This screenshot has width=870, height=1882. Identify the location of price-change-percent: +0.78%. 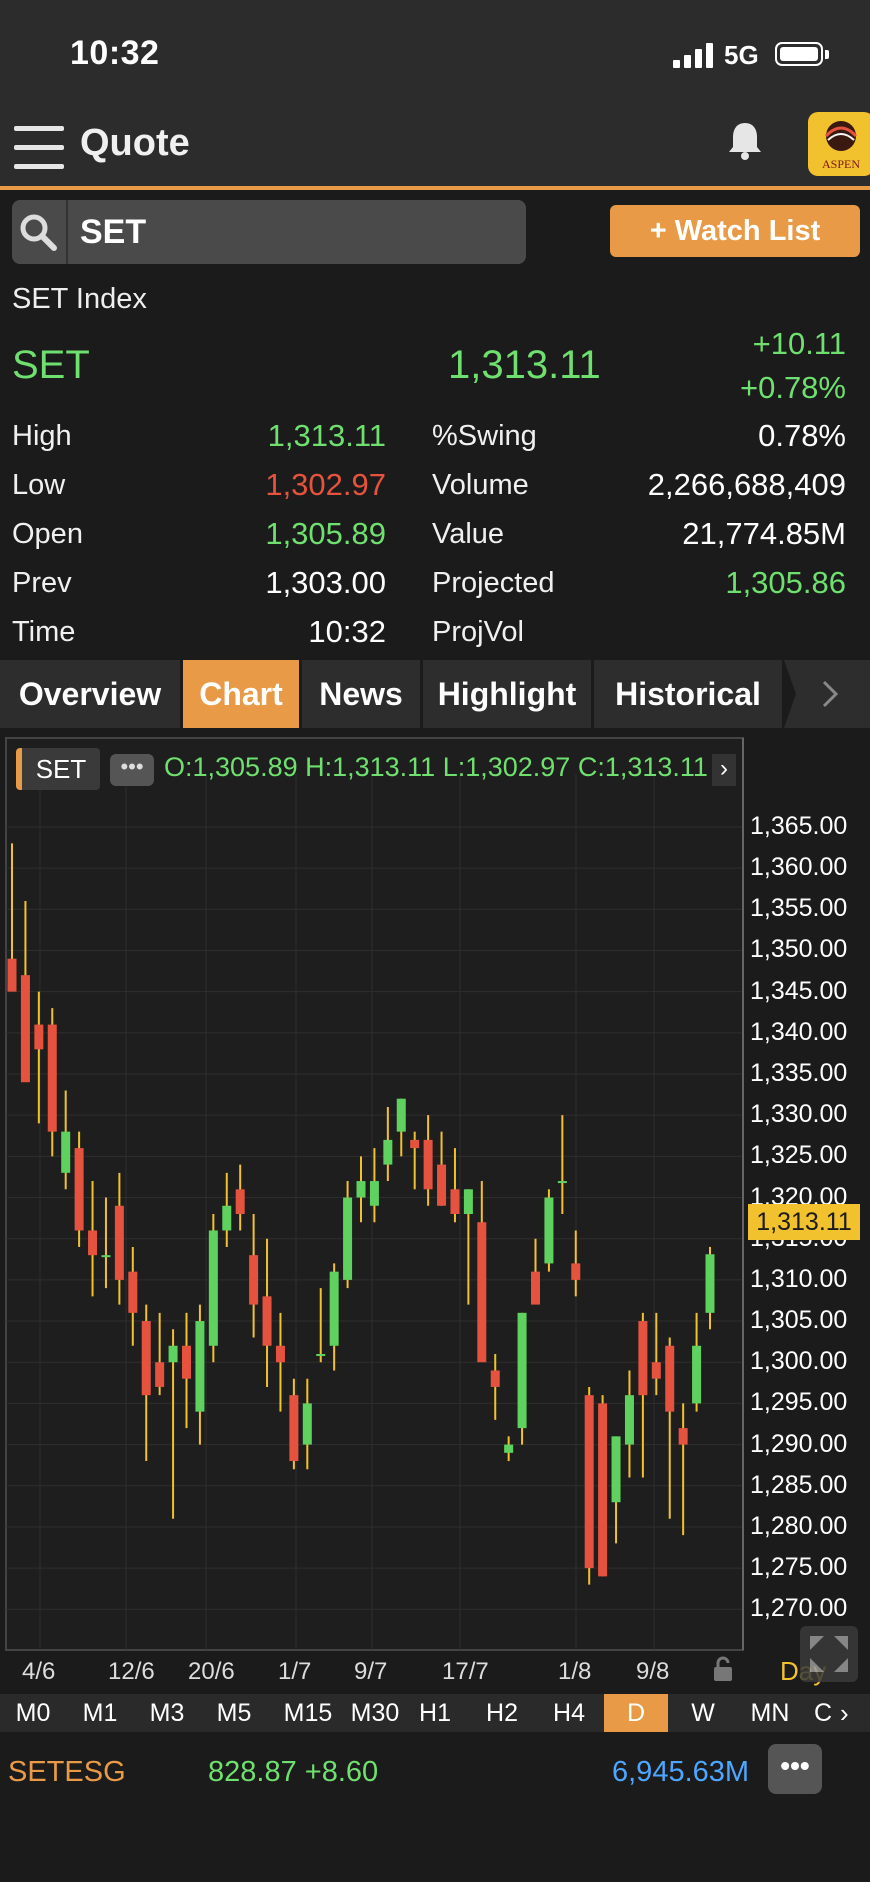
(792, 387).